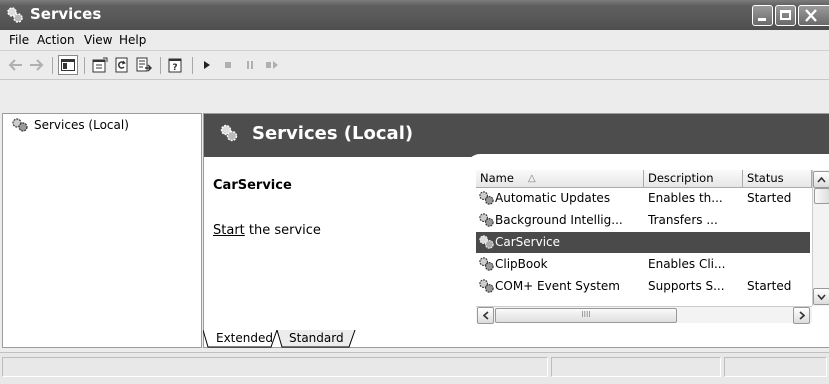 This screenshot has width=829, height=384. I want to click on start-service-button, so click(207, 65).